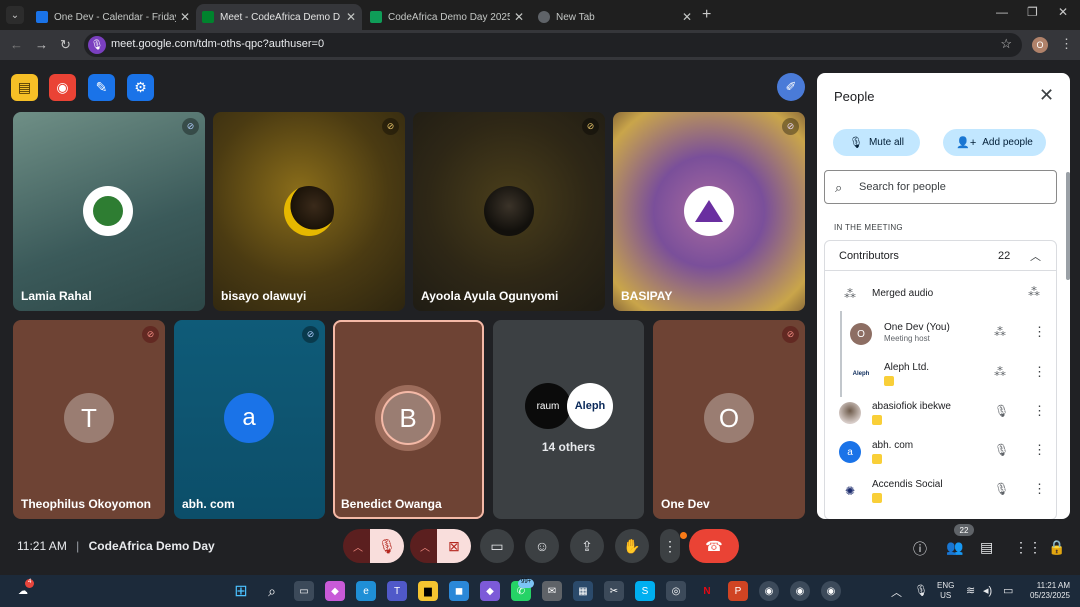 This screenshot has height=607, width=1080. What do you see at coordinates (397, 591) in the screenshot?
I see `teams-icon: T` at bounding box center [397, 591].